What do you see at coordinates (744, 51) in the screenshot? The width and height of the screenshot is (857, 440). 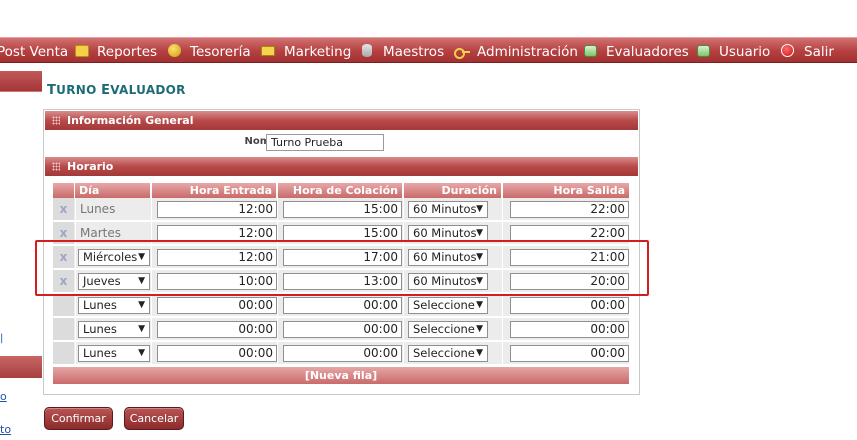 I see `menu-usuario: Usuario` at bounding box center [744, 51].